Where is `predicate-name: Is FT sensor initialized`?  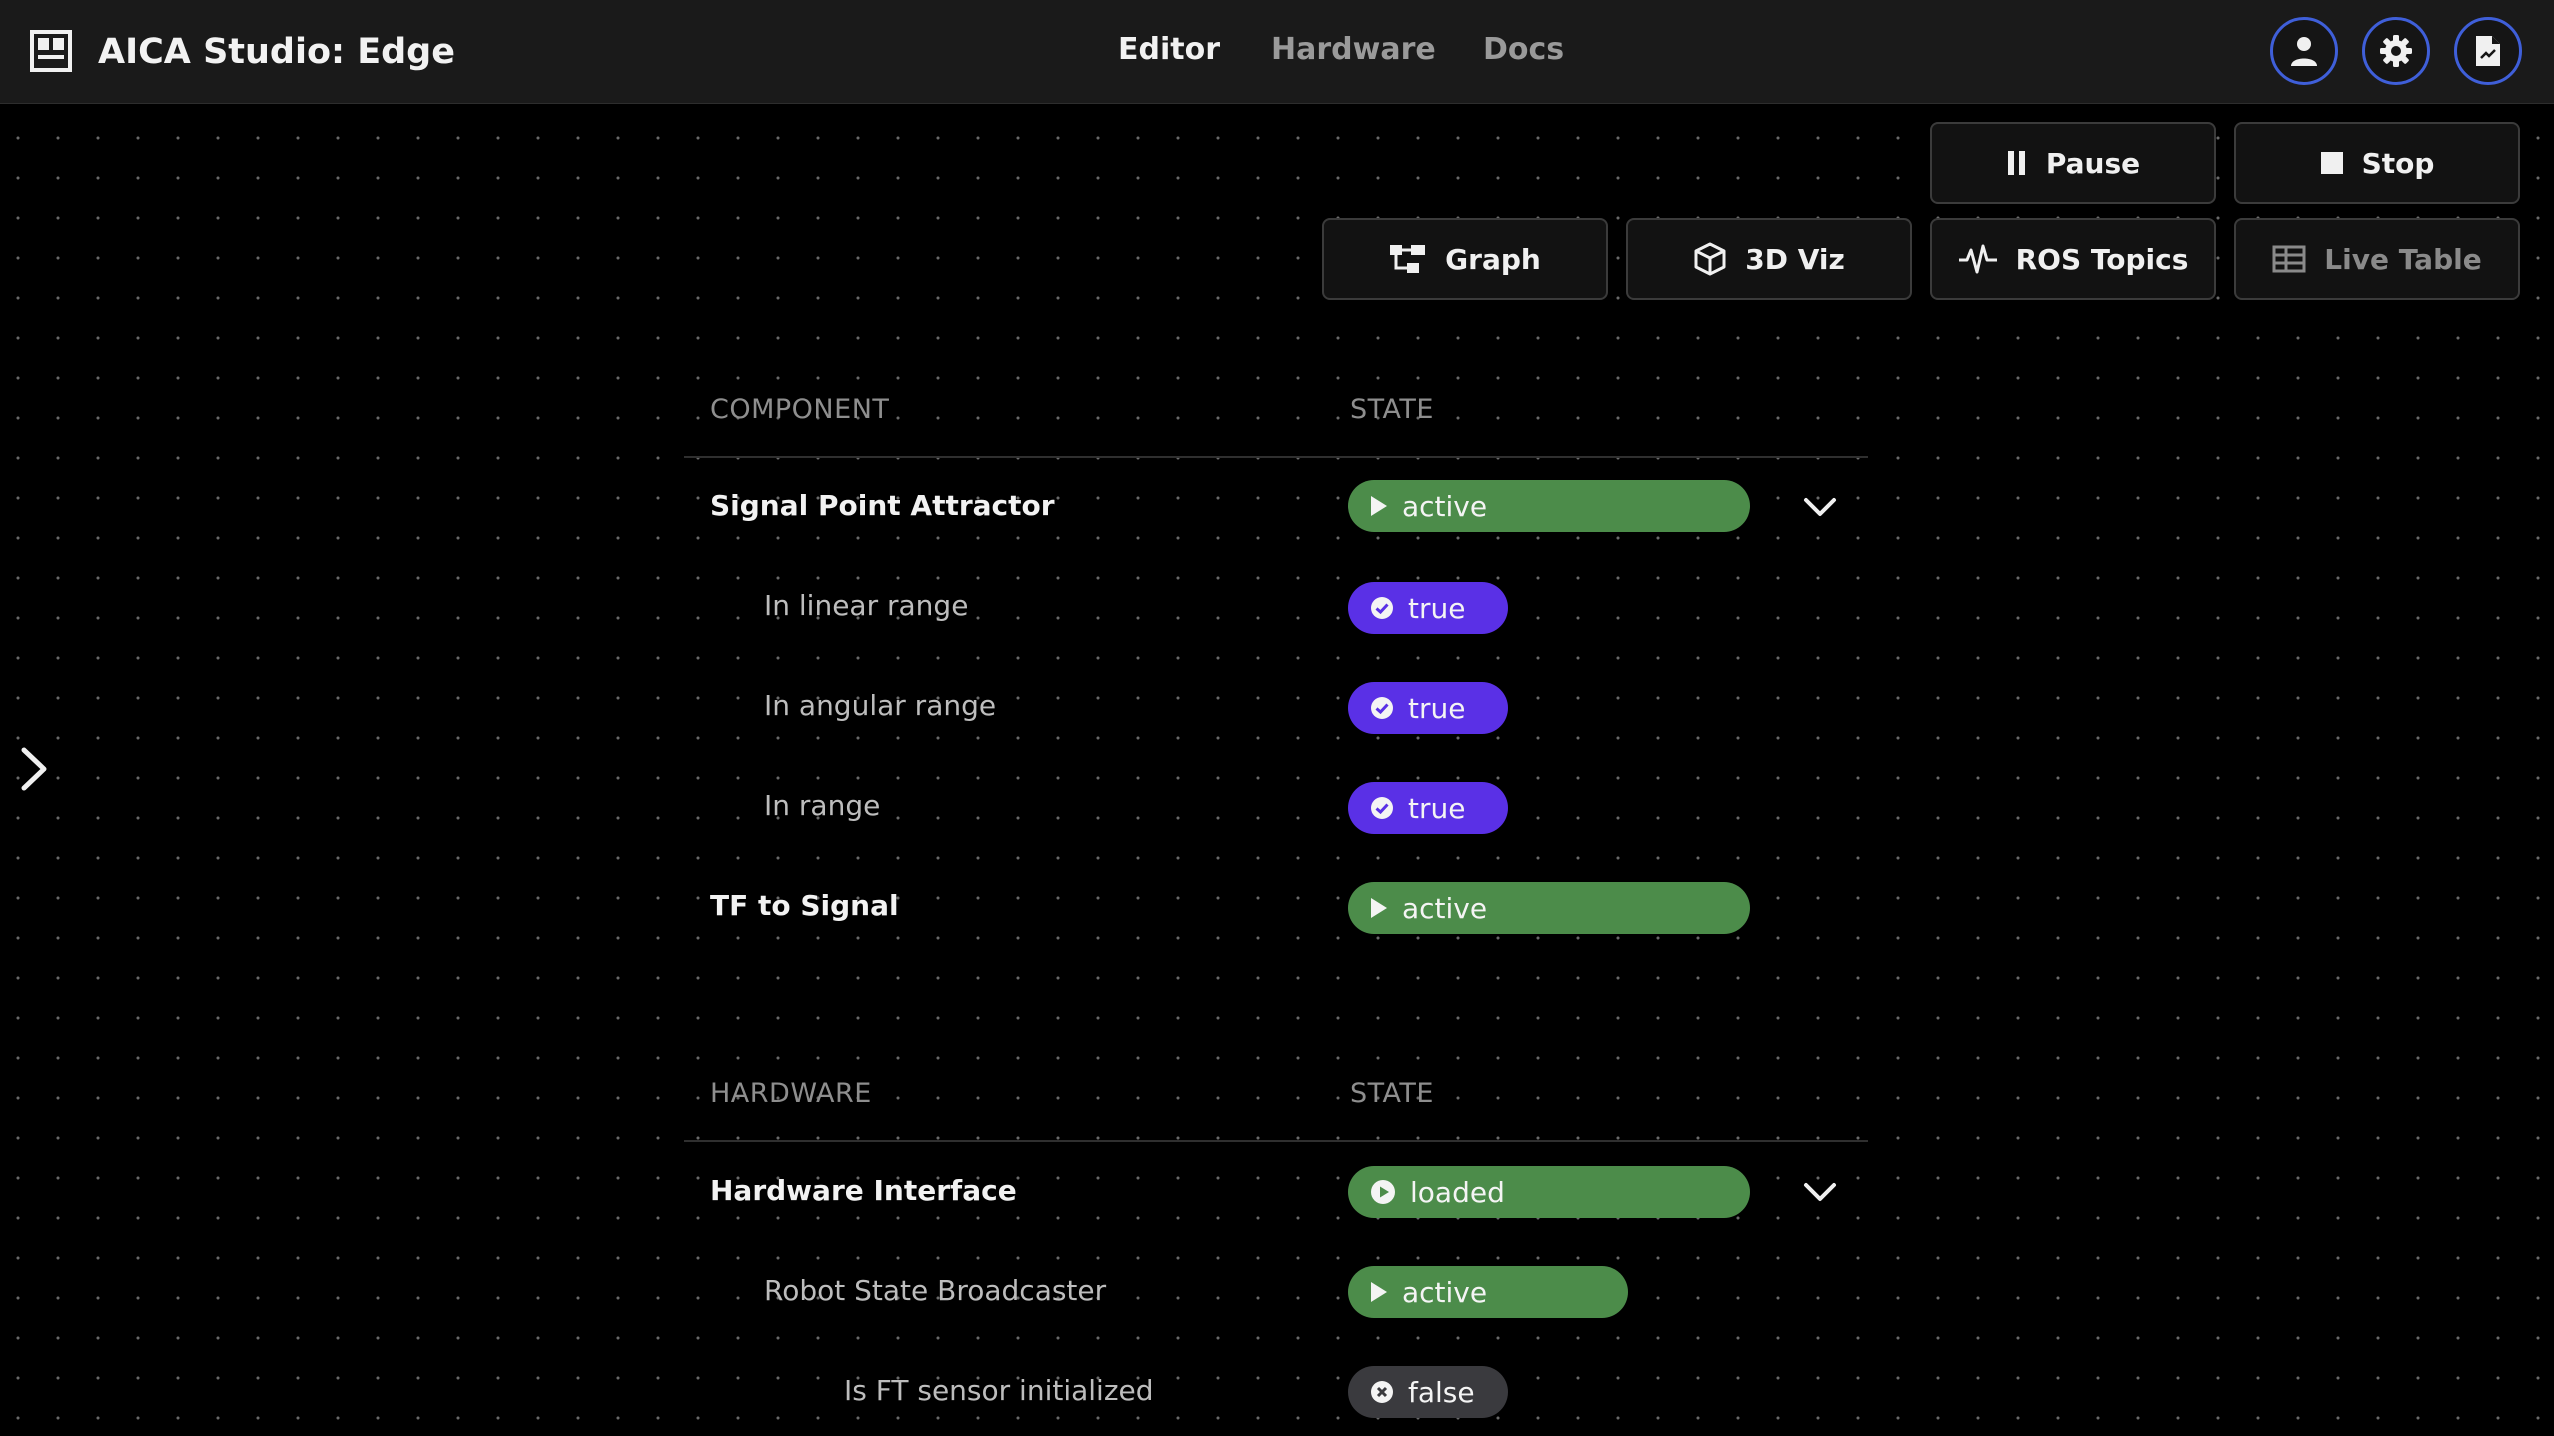 predicate-name: Is FT sensor initialized is located at coordinates (999, 1390).